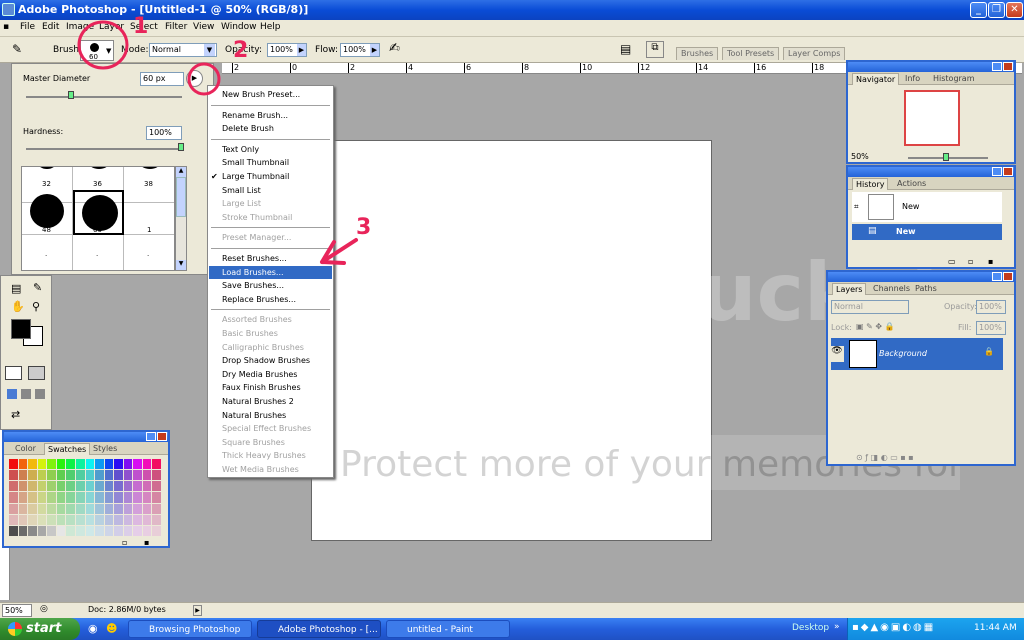 This screenshot has height=640, width=1024. I want to click on well-tab-tool-presets: Tool Presets, so click(751, 53).